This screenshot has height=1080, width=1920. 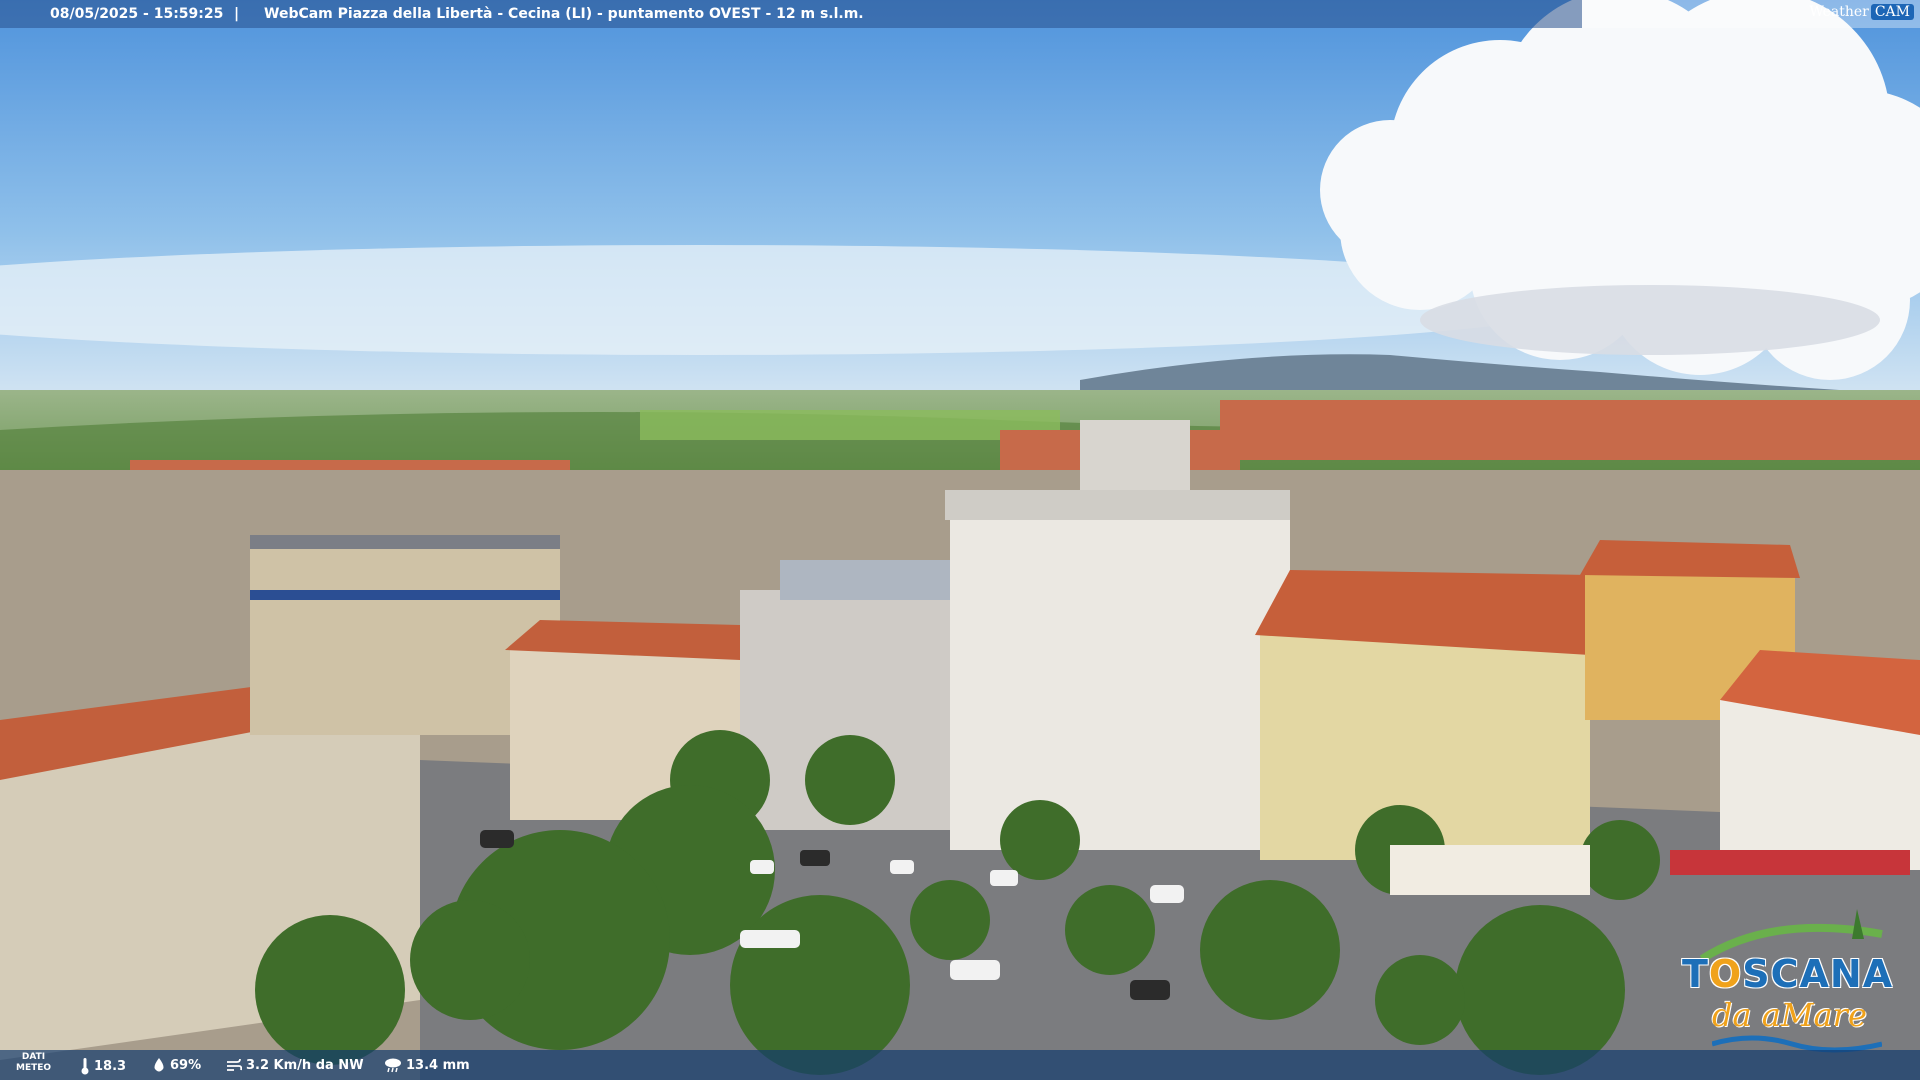 I want to click on humidity-value: 69%, so click(x=186, y=1065).